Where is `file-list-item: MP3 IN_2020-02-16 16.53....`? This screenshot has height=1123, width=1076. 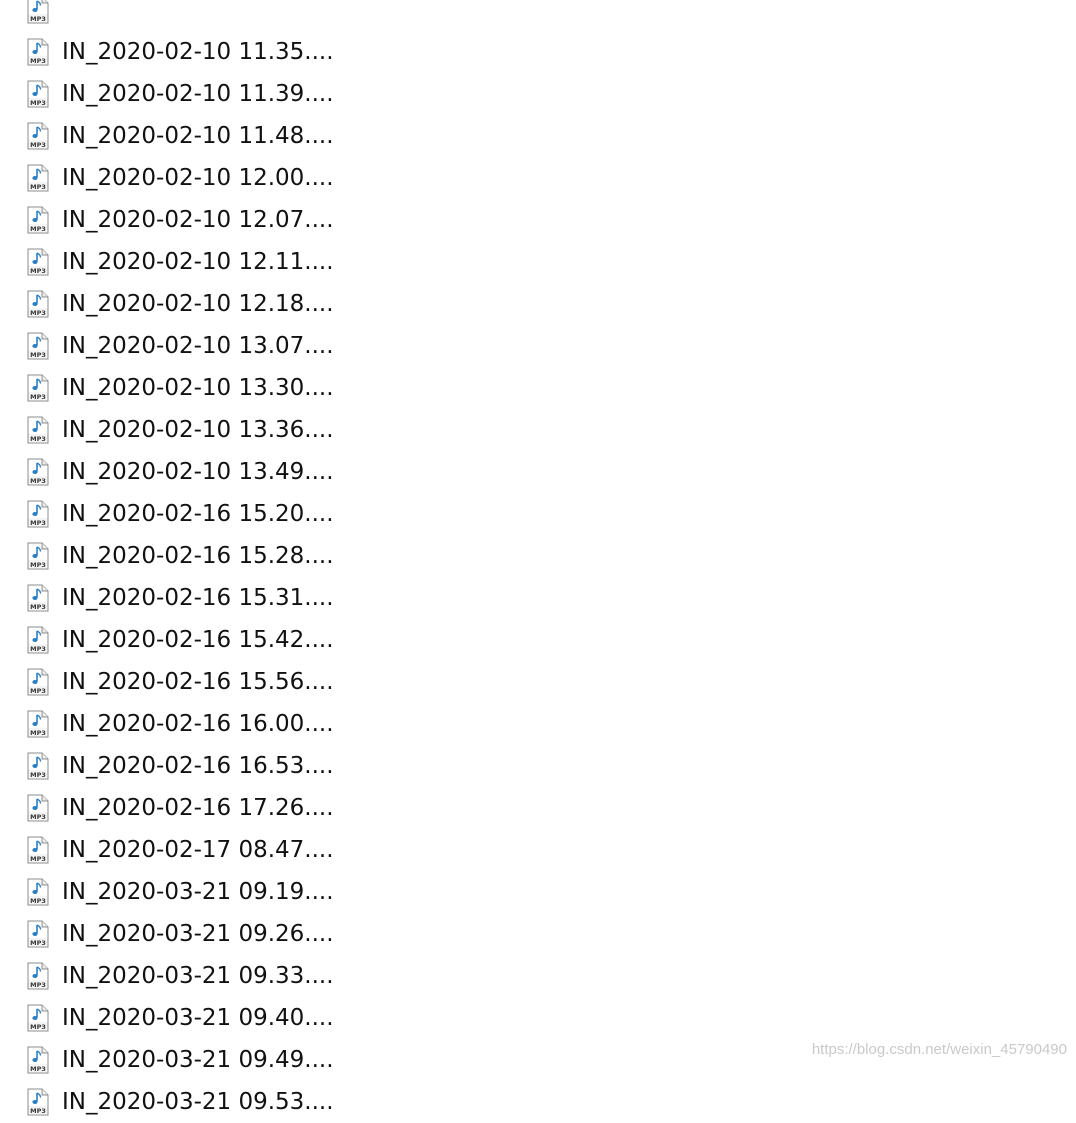
file-list-item: MP3 IN_2020-02-16 16.53.... is located at coordinates (538, 766).